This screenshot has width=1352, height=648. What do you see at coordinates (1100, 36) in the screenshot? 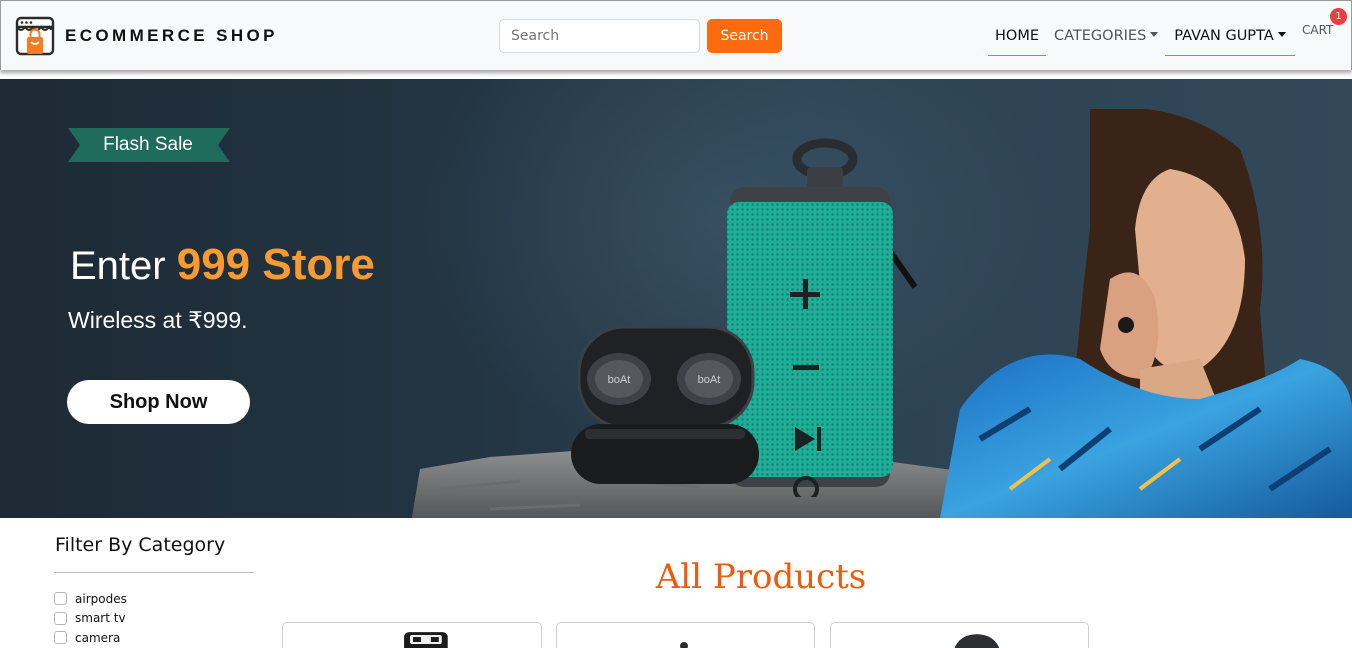
I see `nav-categories-label: CATEGORIES` at bounding box center [1100, 36].